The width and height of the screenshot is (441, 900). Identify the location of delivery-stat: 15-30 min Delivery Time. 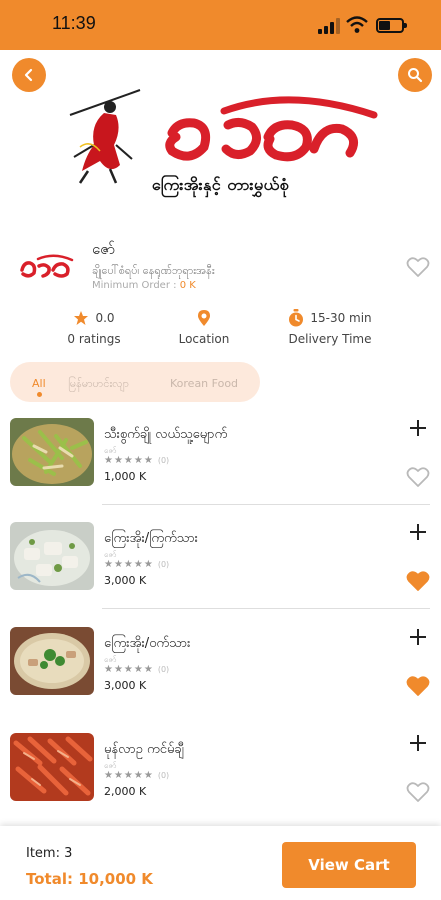
(330, 327).